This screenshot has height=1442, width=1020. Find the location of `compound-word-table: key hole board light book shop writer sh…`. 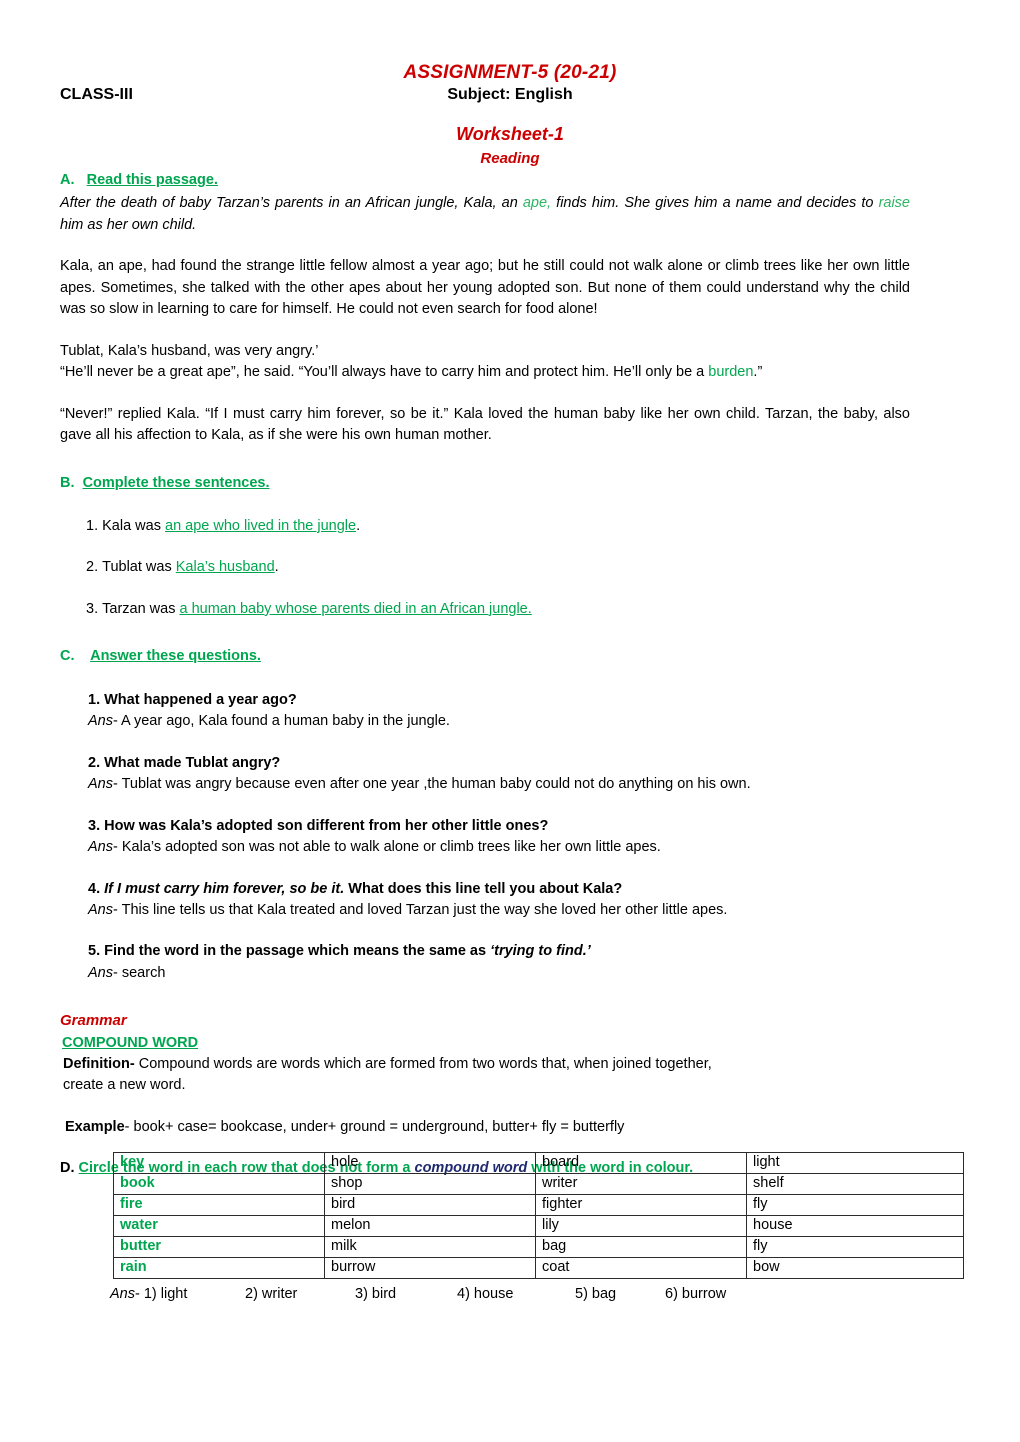

compound-word-table: key hole board light book shop writer sh… is located at coordinates (538, 1215).